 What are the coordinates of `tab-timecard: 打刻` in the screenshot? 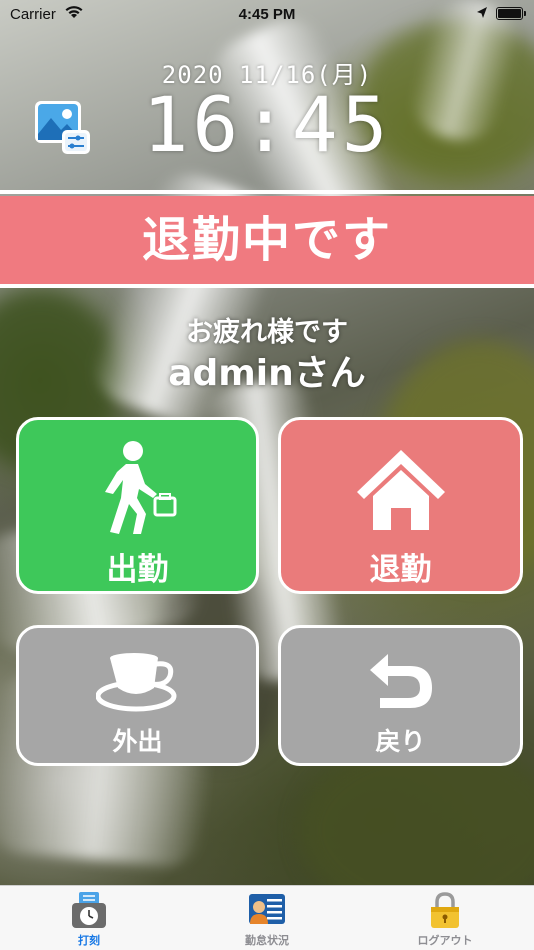 It's located at (89, 918).